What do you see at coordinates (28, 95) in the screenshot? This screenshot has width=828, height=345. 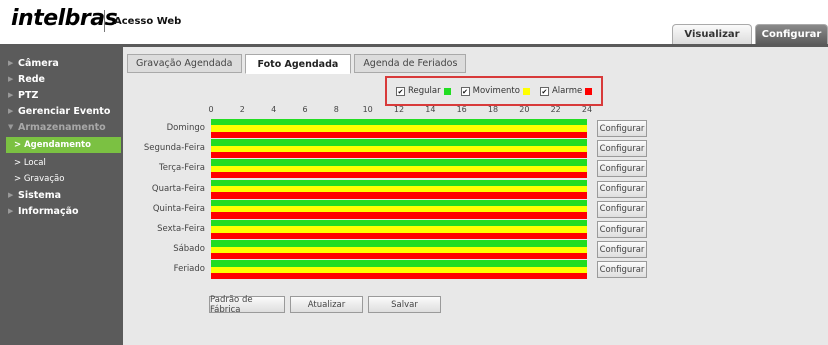 I see `sidebar-item-label: PTZ` at bounding box center [28, 95].